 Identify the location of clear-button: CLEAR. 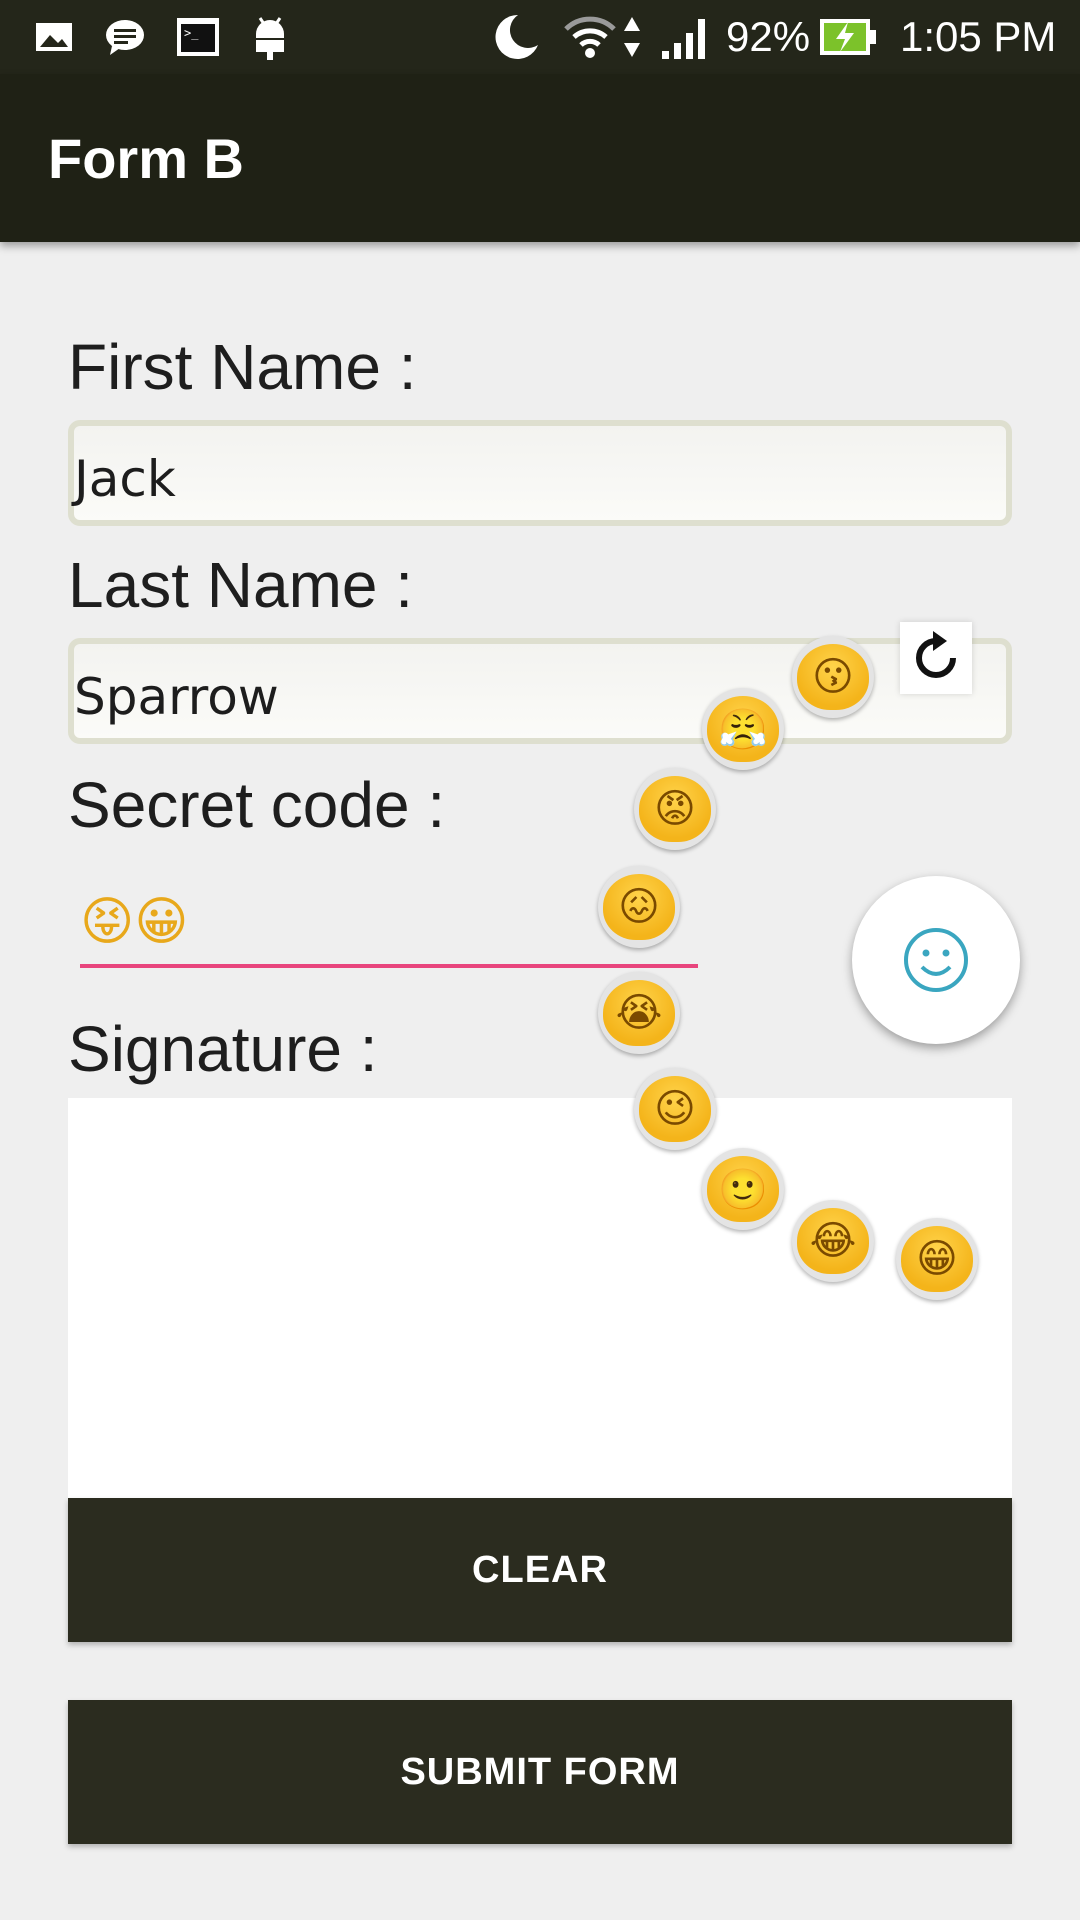
(540, 1570).